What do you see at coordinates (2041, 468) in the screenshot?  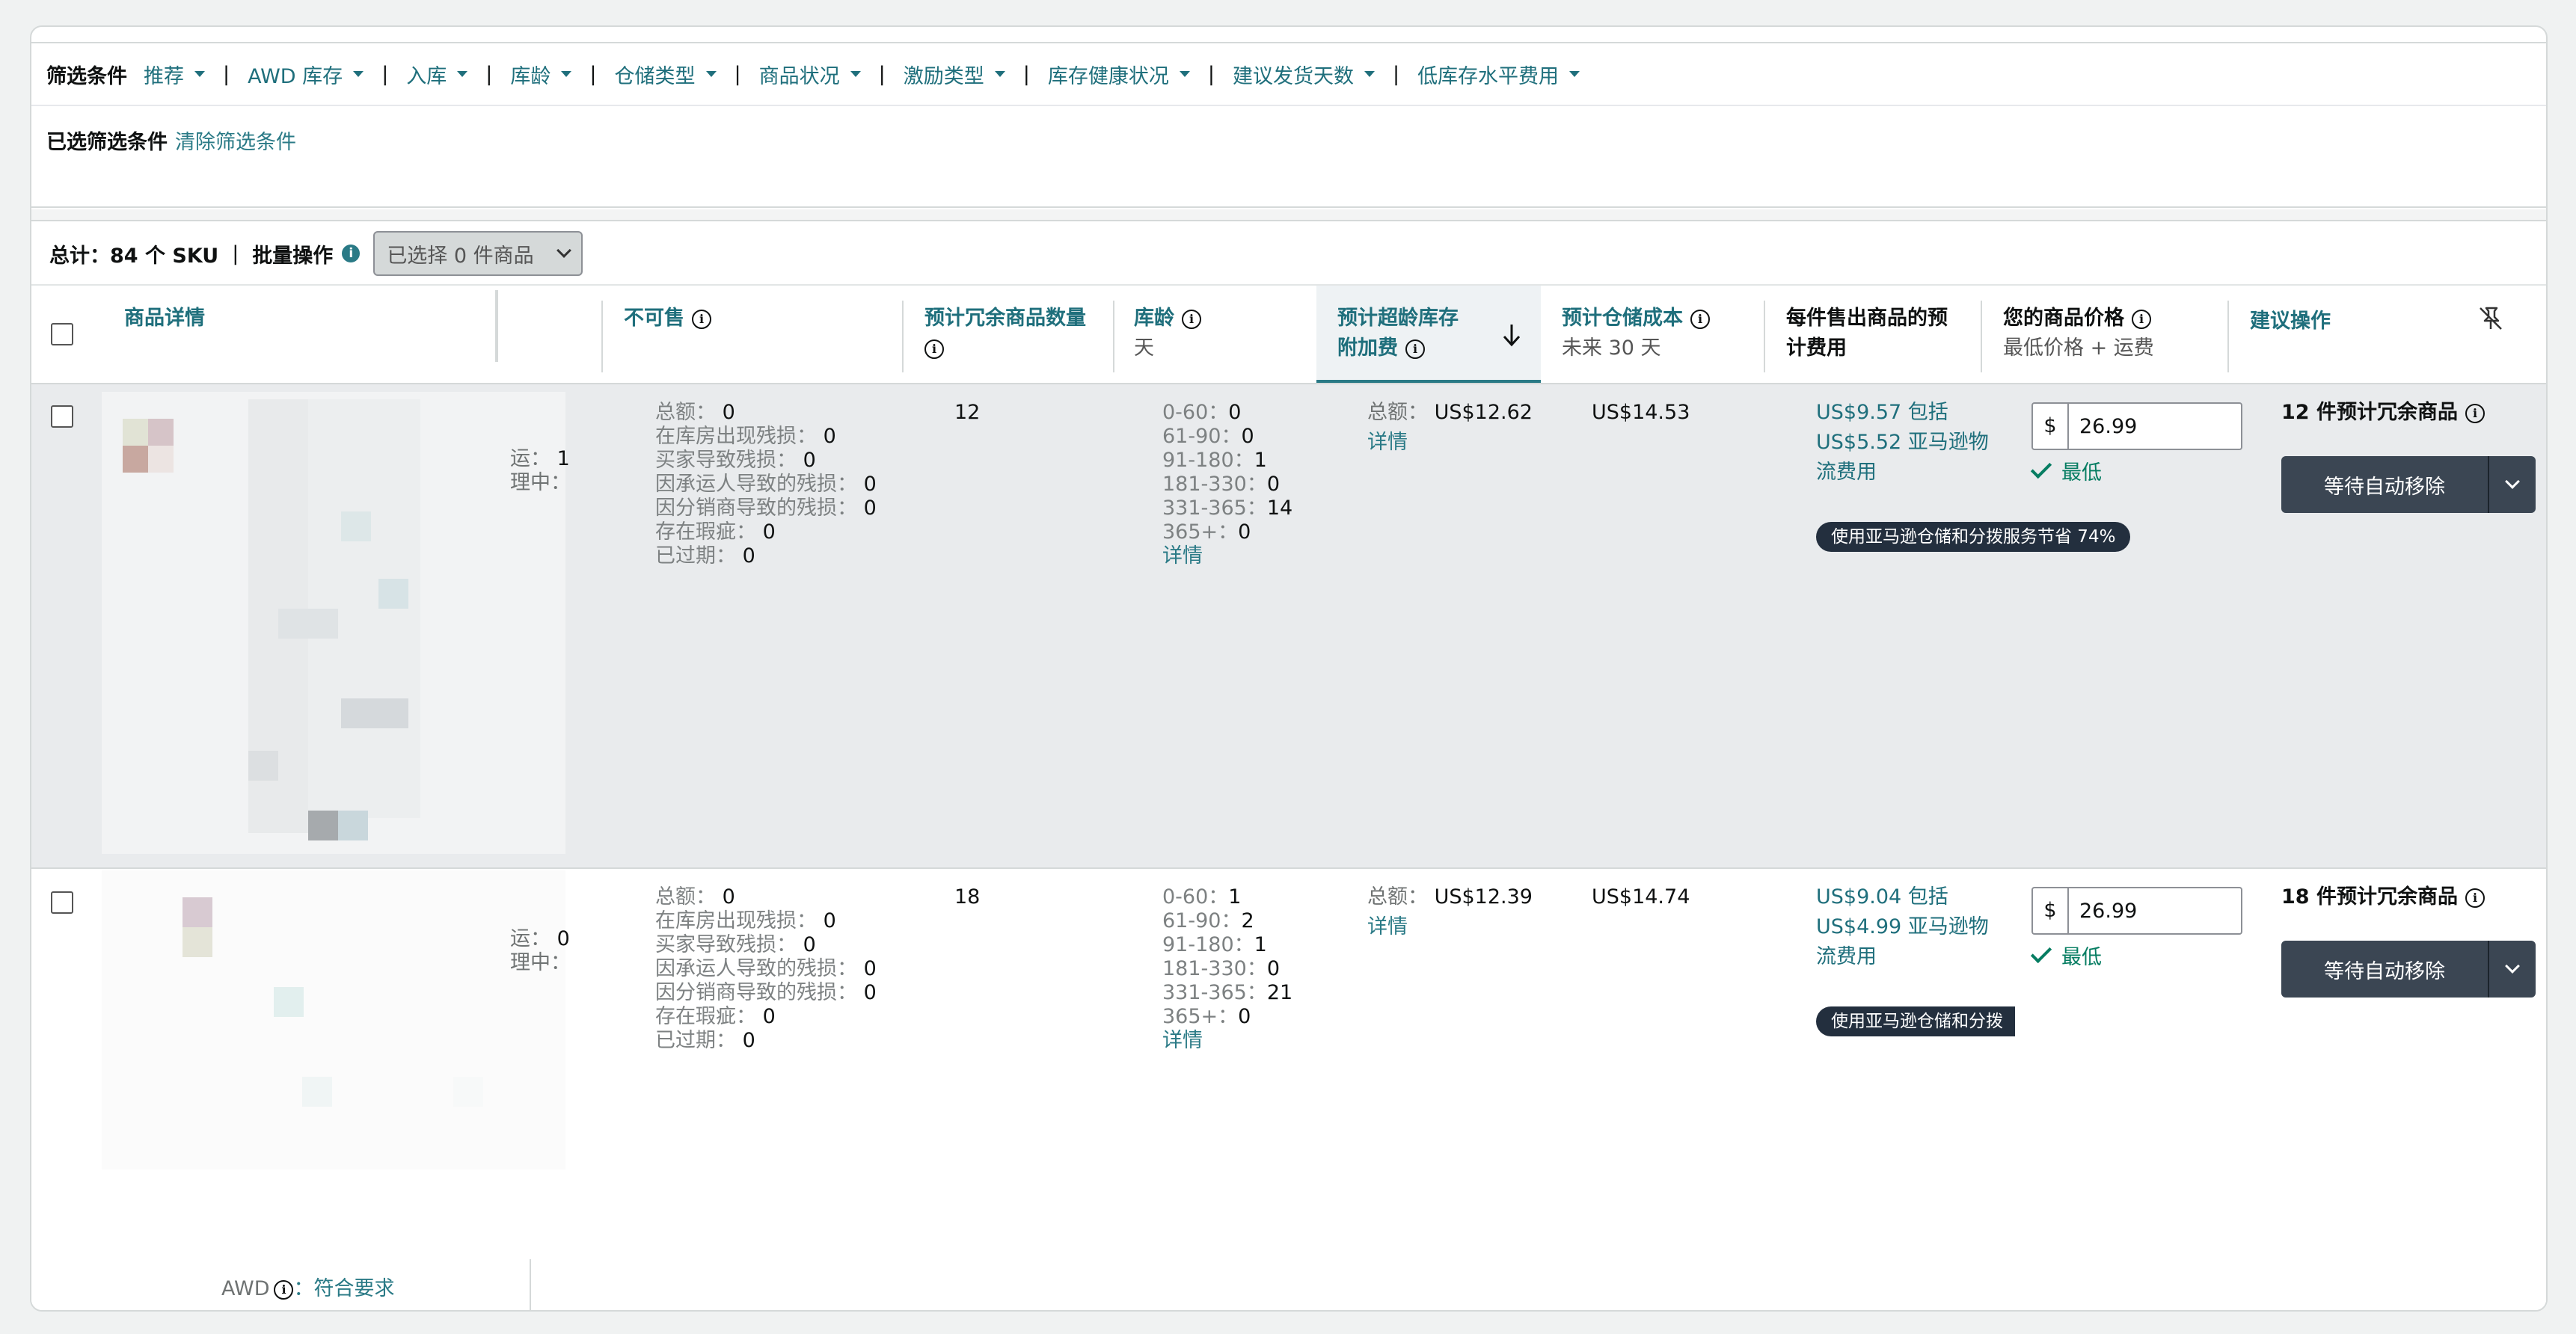 I see `checkmark-icon` at bounding box center [2041, 468].